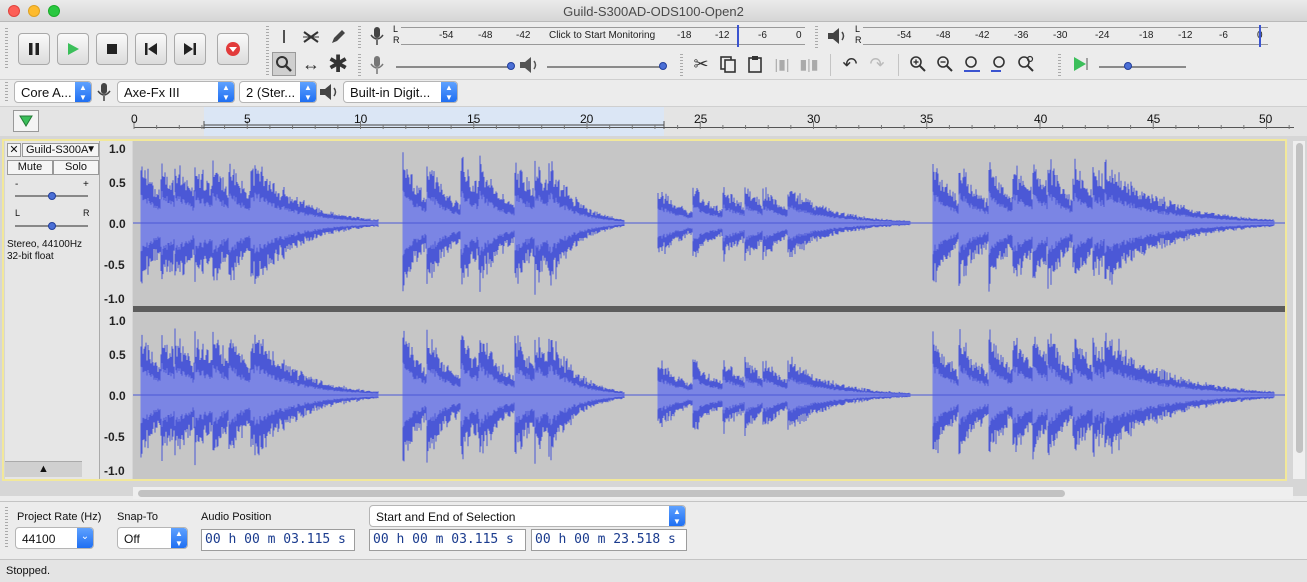 Image resolution: width=1307 pixels, height=582 pixels. Describe the element at coordinates (52, 226) in the screenshot. I see `pan-slider-knob` at that location.